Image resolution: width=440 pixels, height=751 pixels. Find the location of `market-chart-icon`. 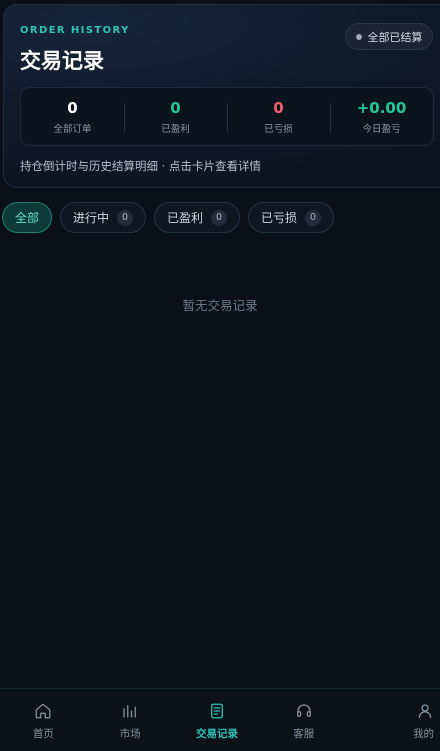

market-chart-icon is located at coordinates (130, 711).